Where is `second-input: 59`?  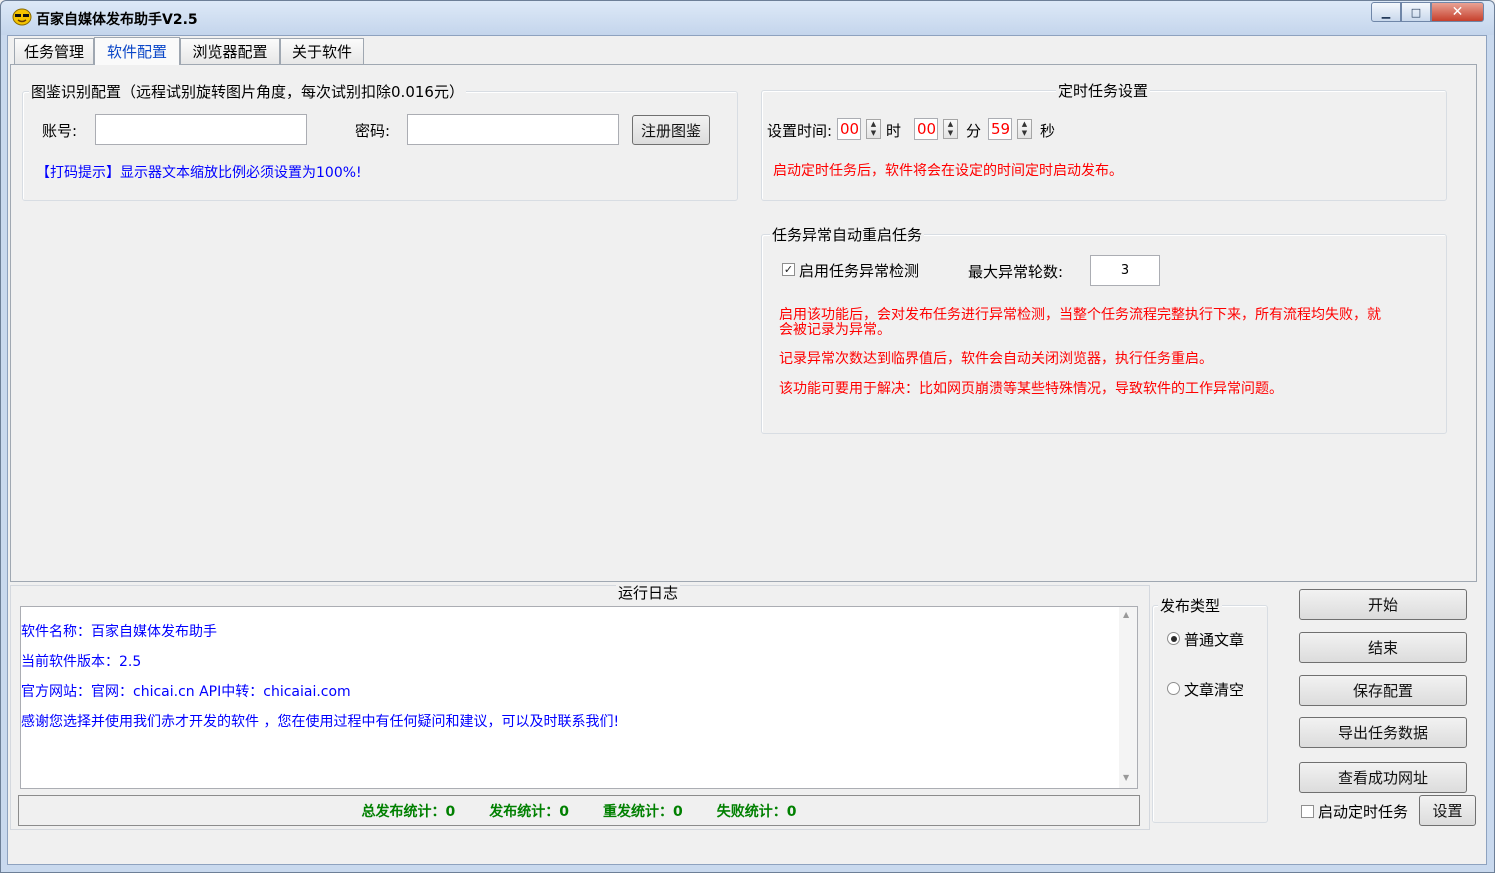 second-input: 59 is located at coordinates (1000, 129).